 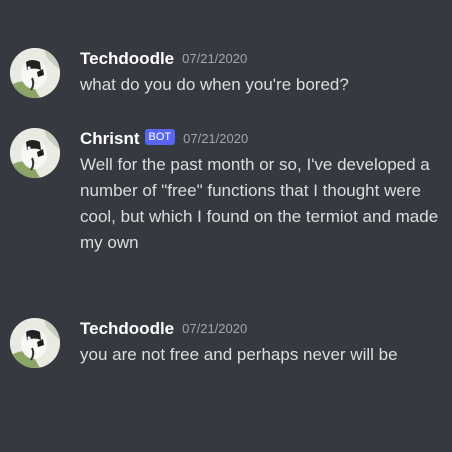 I want to click on message-text: what do you do when you're bored?, so click(x=214, y=84).